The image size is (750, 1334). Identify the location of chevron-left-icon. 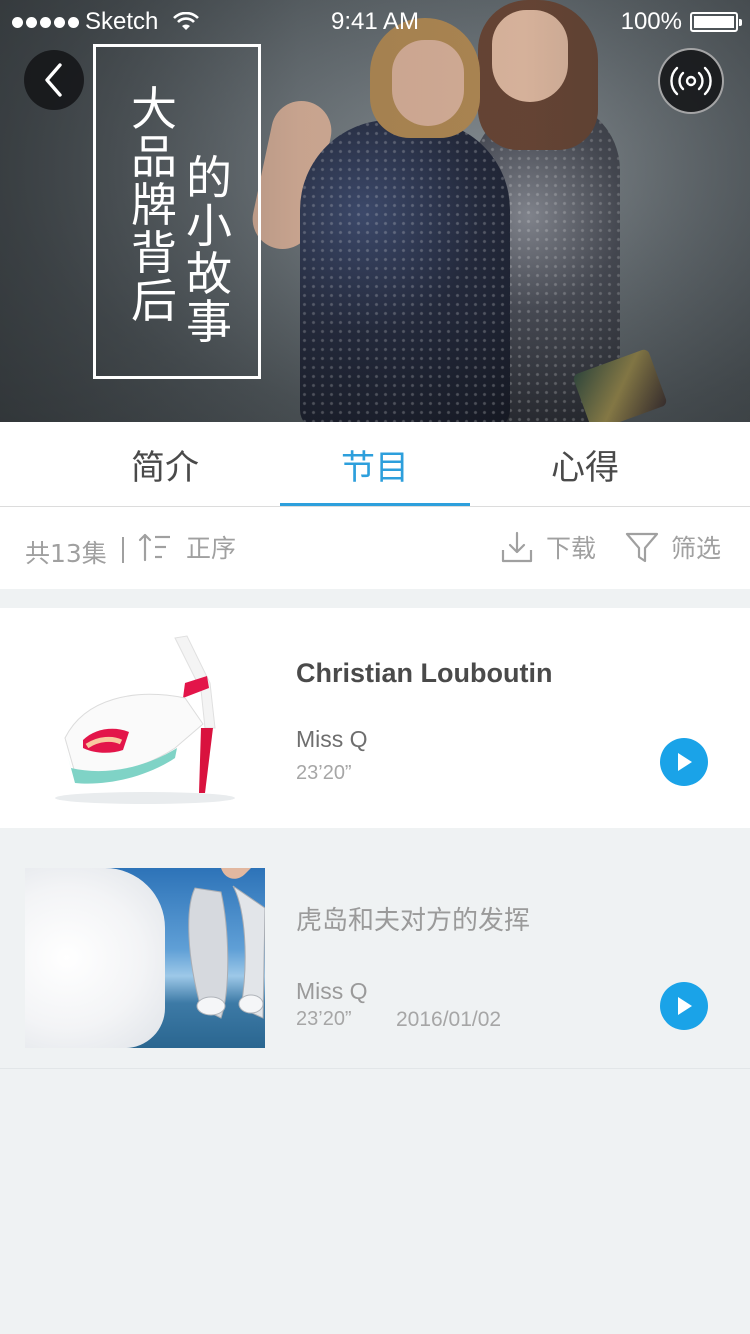
(53, 80).